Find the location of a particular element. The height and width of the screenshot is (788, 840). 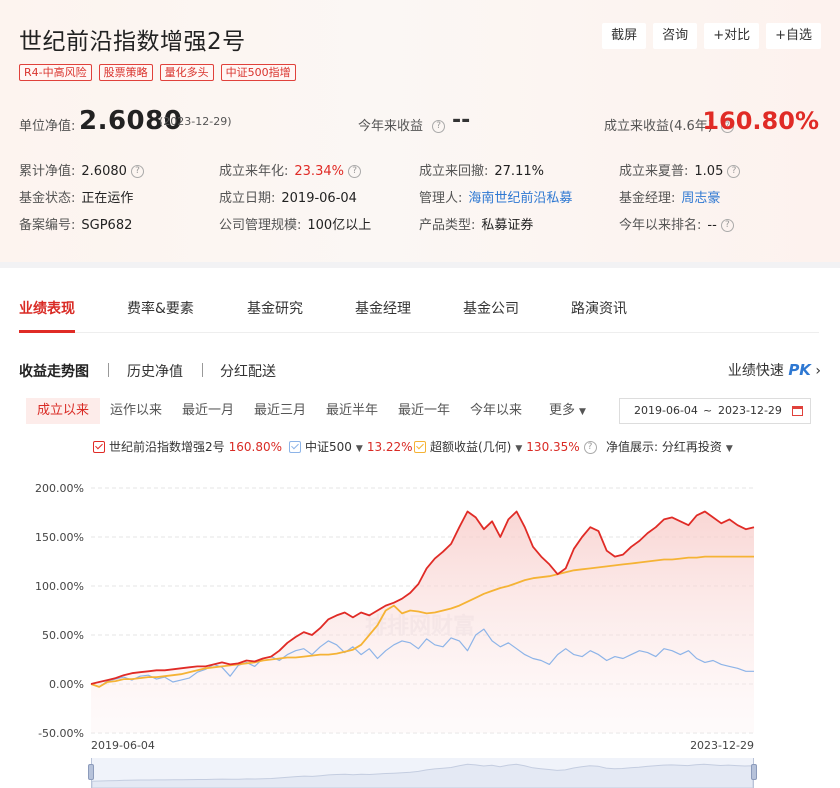

tab-company: 基金公司 is located at coordinates (491, 308).